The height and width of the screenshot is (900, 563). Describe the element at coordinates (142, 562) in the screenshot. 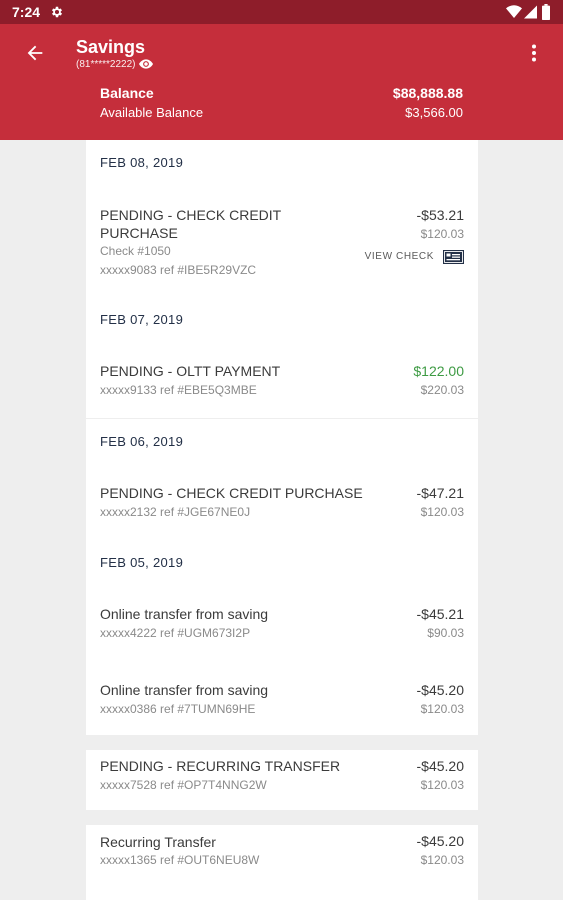

I see `date-header-label: FEB 05, 2019` at that location.